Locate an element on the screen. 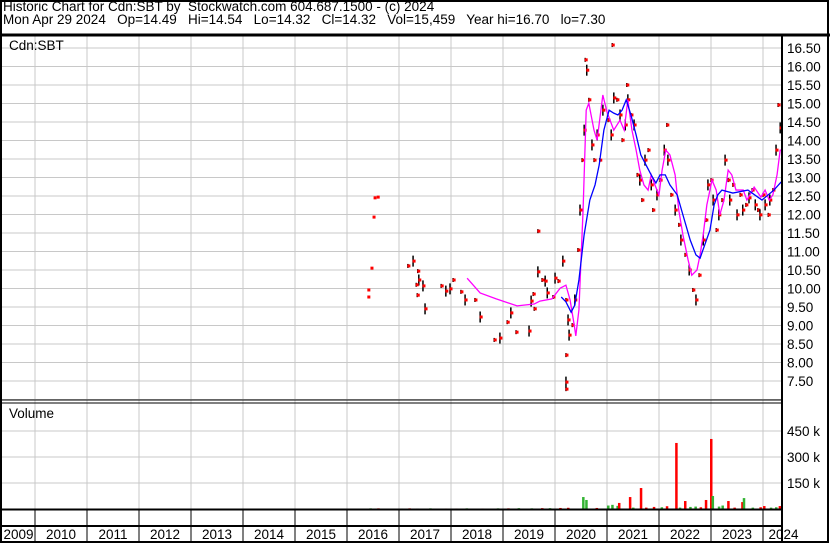  price-tick-label: 13.00 is located at coordinates (804, 178).